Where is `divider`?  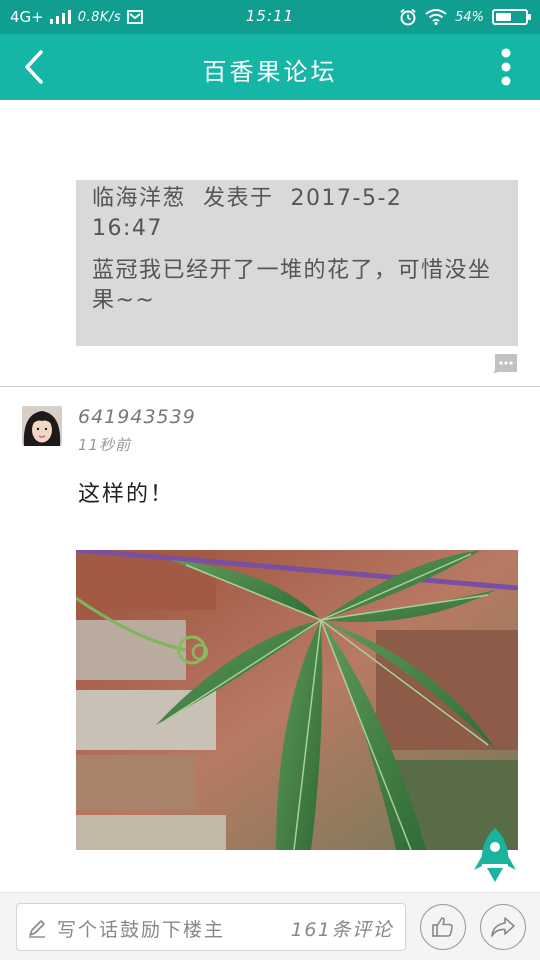
divider is located at coordinates (270, 386).